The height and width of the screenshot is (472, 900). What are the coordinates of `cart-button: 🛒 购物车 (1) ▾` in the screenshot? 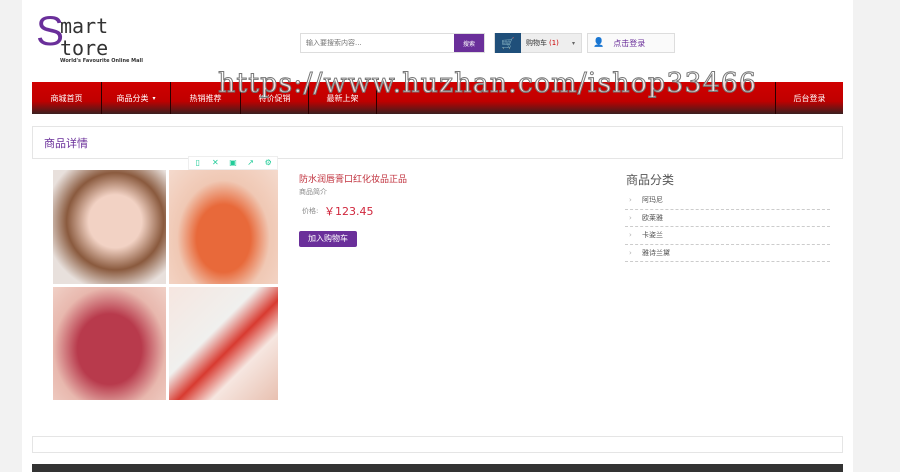 It's located at (538, 43).